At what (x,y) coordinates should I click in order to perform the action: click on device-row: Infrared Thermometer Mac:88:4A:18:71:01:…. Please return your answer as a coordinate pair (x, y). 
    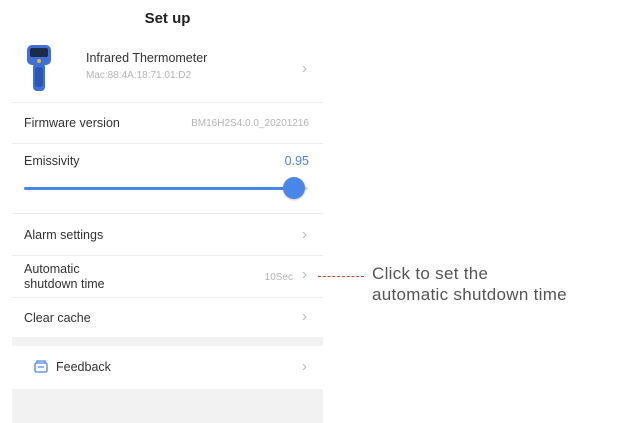
    Looking at the image, I should click on (167, 70).